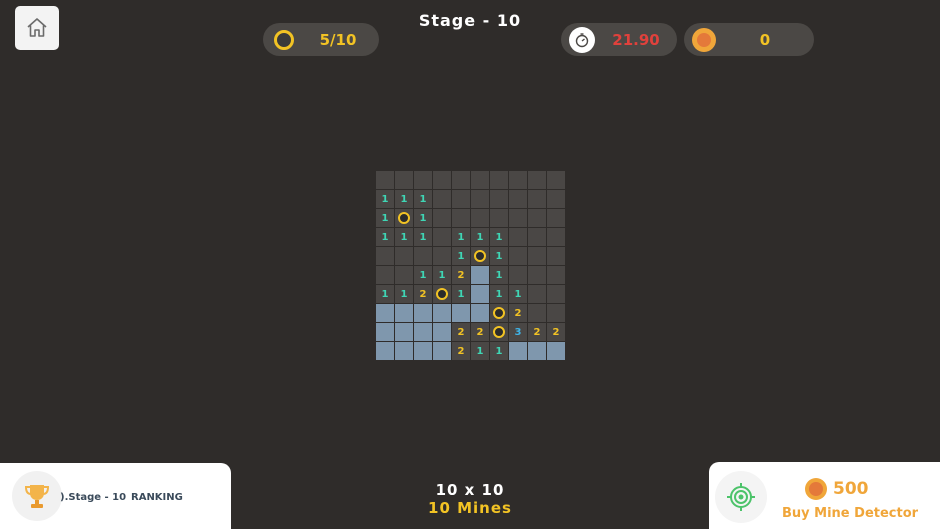 This screenshot has height=529, width=940. I want to click on ranking-panel: ).Stage - 10 RANKING, so click(115, 496).